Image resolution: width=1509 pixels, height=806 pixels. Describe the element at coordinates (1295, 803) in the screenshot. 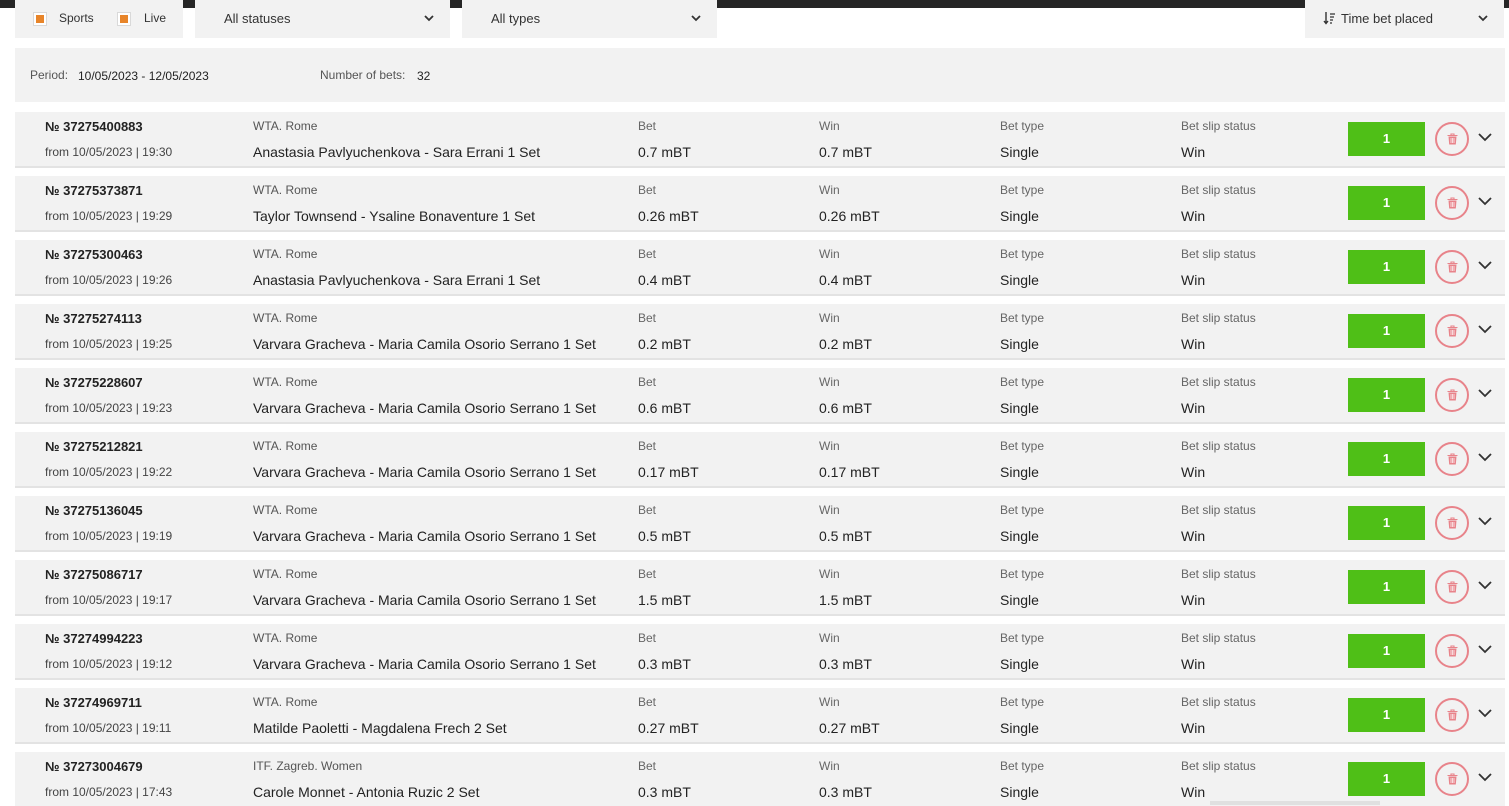

I see `horizontal-scrollbar` at that location.